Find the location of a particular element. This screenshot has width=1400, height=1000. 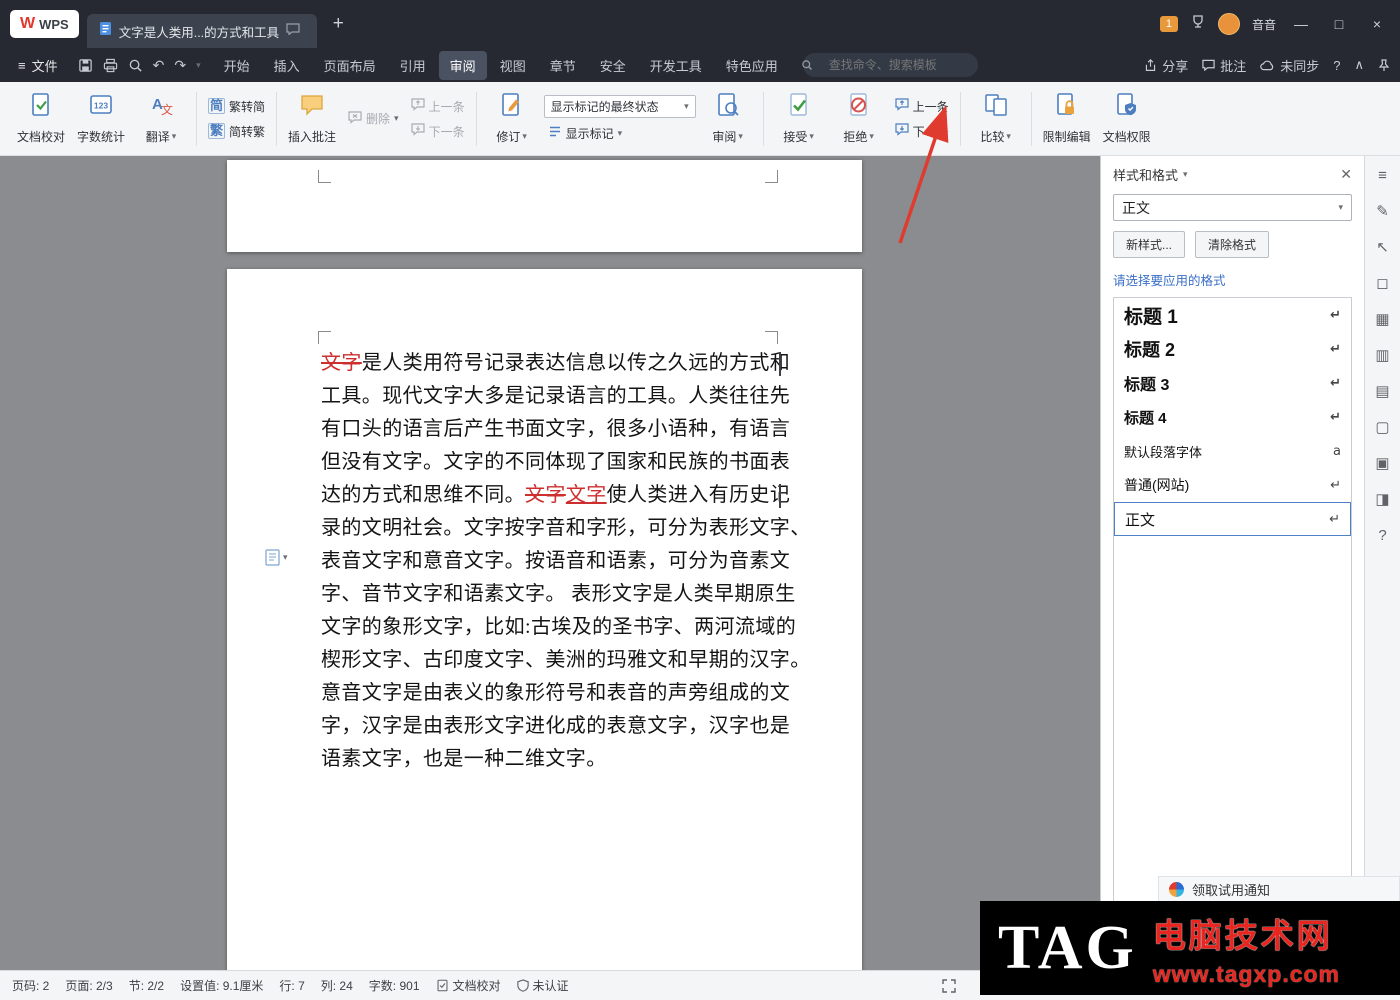

table-icon: ▦ is located at coordinates (1383, 319).